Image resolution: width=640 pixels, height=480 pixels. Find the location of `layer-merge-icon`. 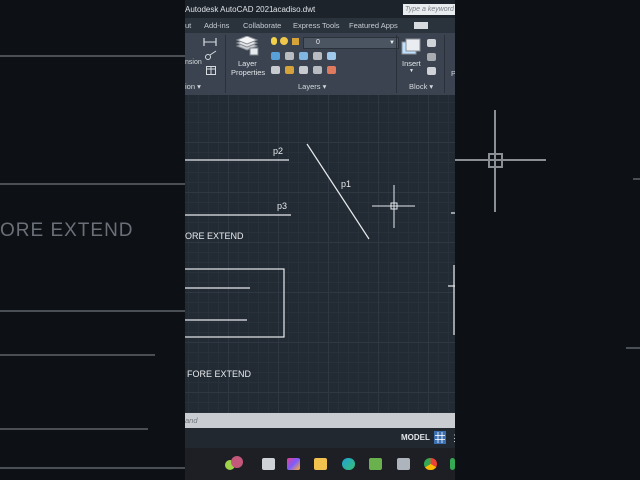

layer-merge-icon is located at coordinates (331, 70).